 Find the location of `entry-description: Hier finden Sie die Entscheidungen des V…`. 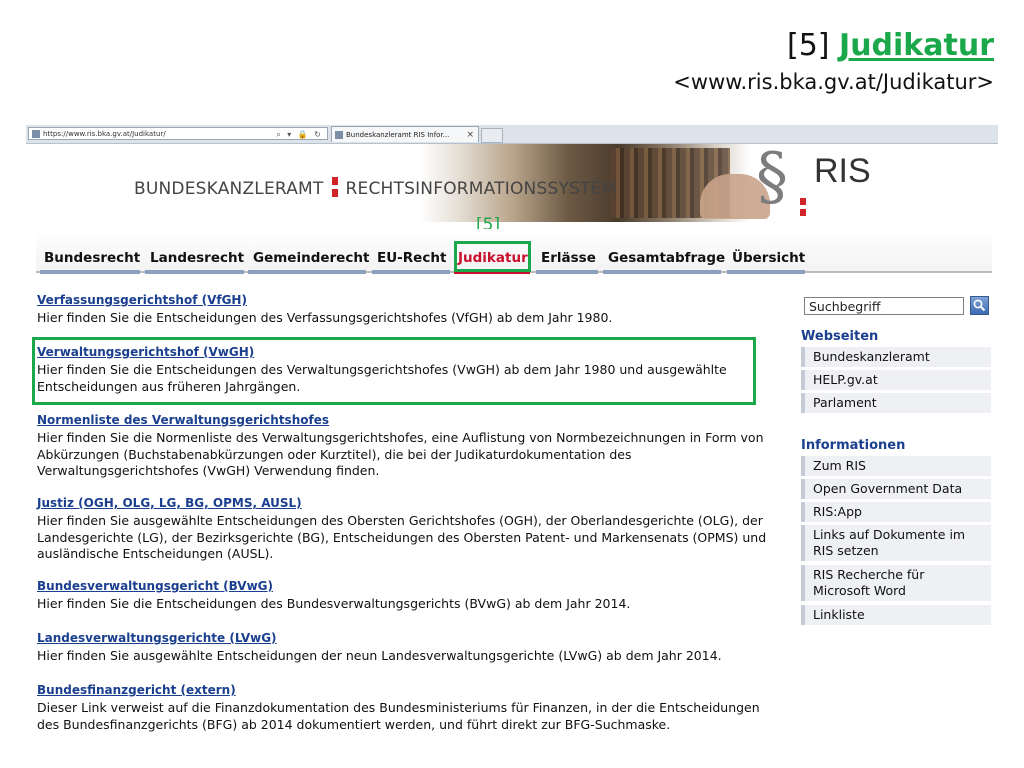

entry-description: Hier finden Sie die Entscheidungen des V… is located at coordinates (325, 317).